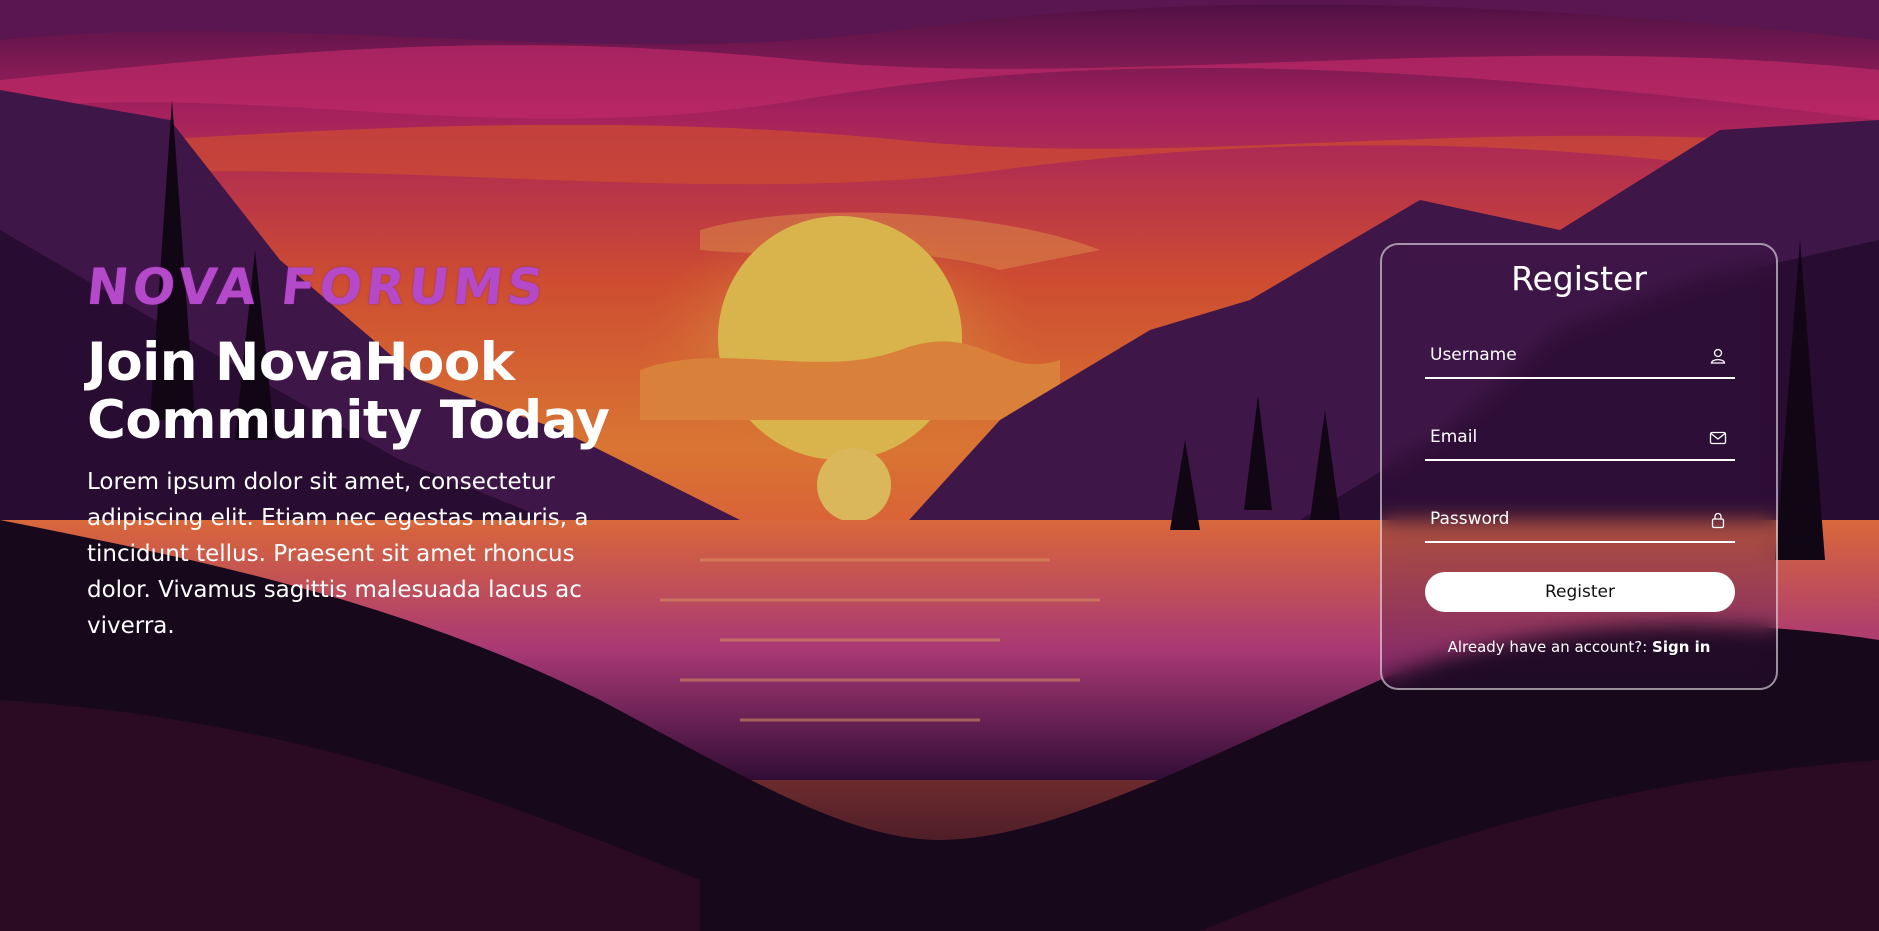  I want to click on signin-prompt: Already have an account?: Sign in, so click(1579, 647).